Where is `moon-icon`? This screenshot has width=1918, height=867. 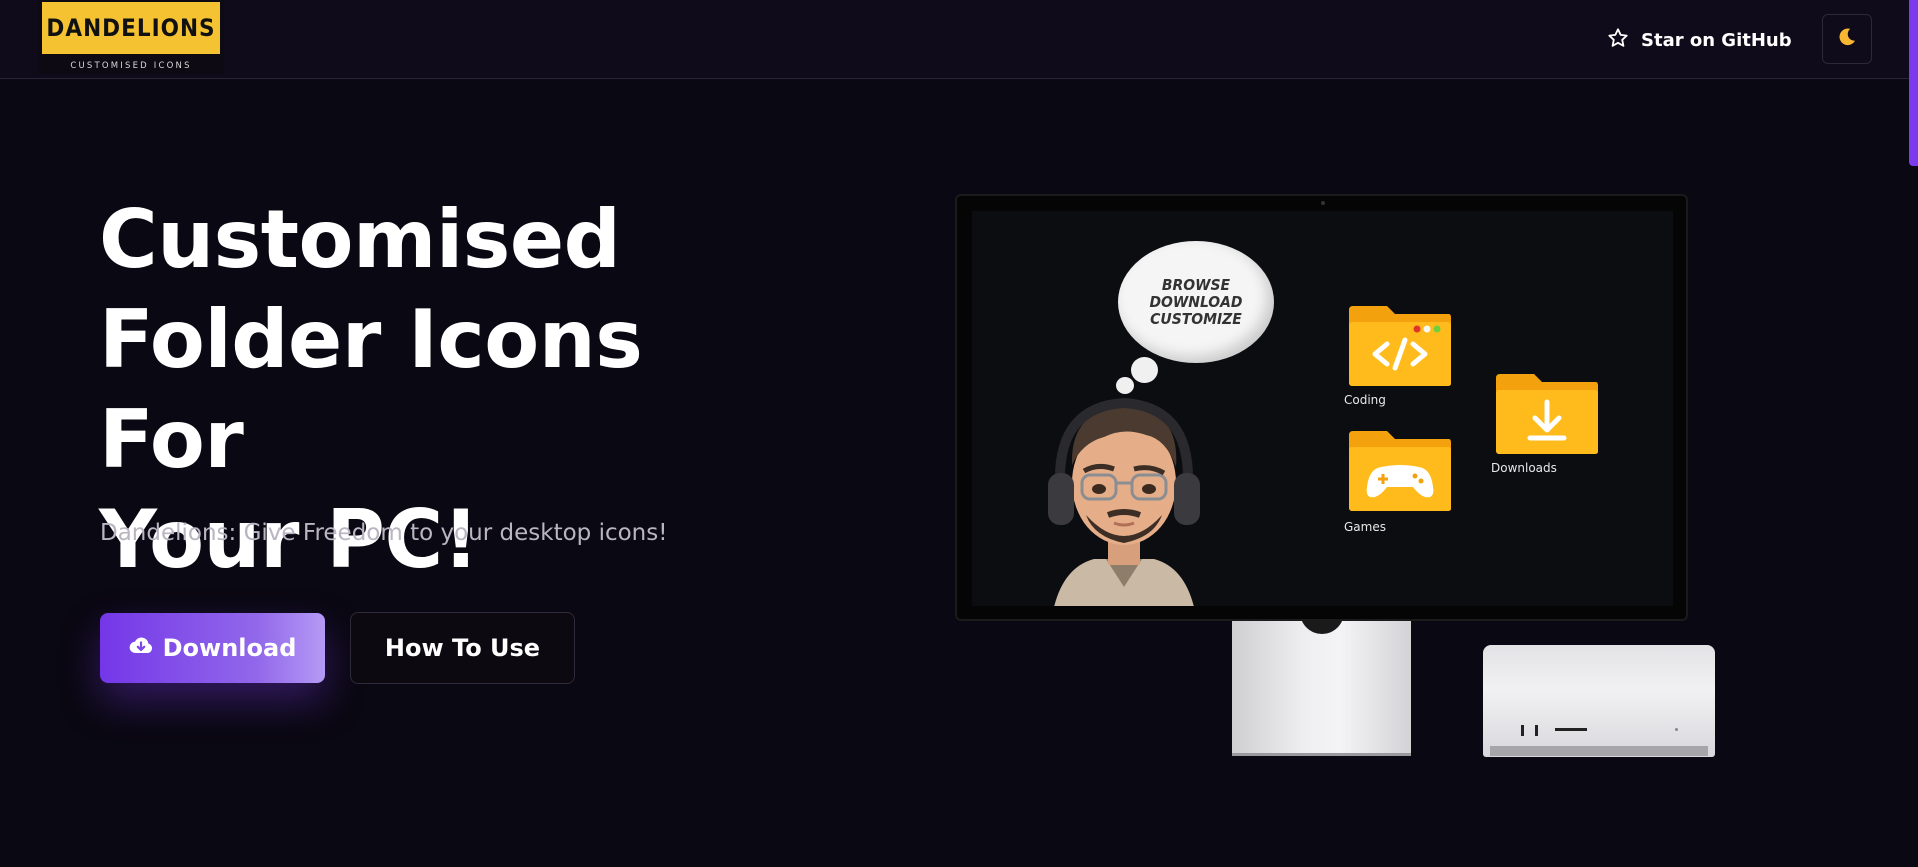 moon-icon is located at coordinates (1847, 39).